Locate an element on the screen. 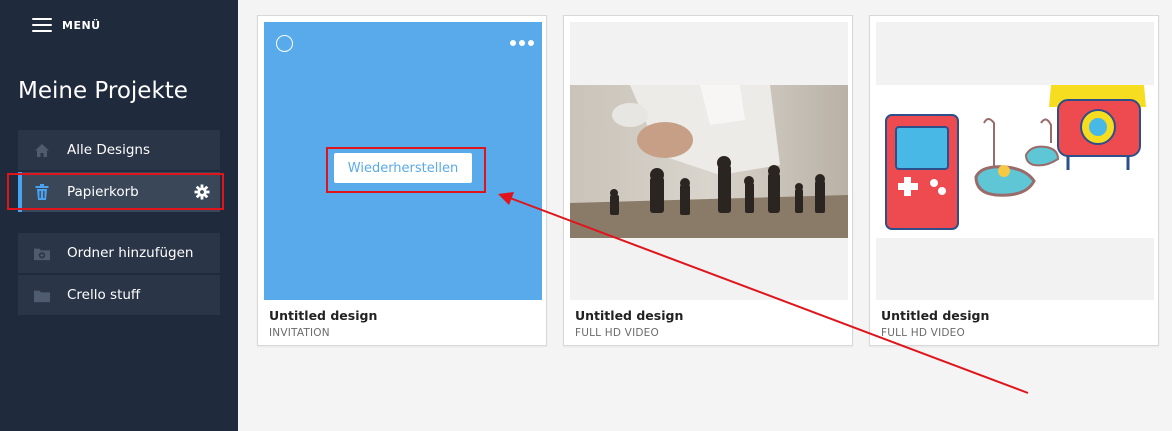 Image resolution: width=1172 pixels, height=431 pixels. chess-photo is located at coordinates (709, 161).